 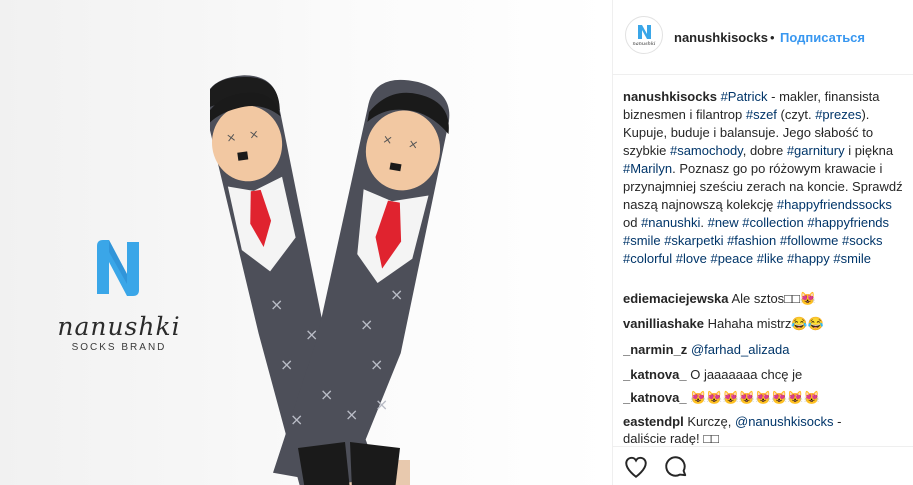 What do you see at coordinates (711, 421) in the screenshot?
I see `comment-text: Kurczę,` at bounding box center [711, 421].